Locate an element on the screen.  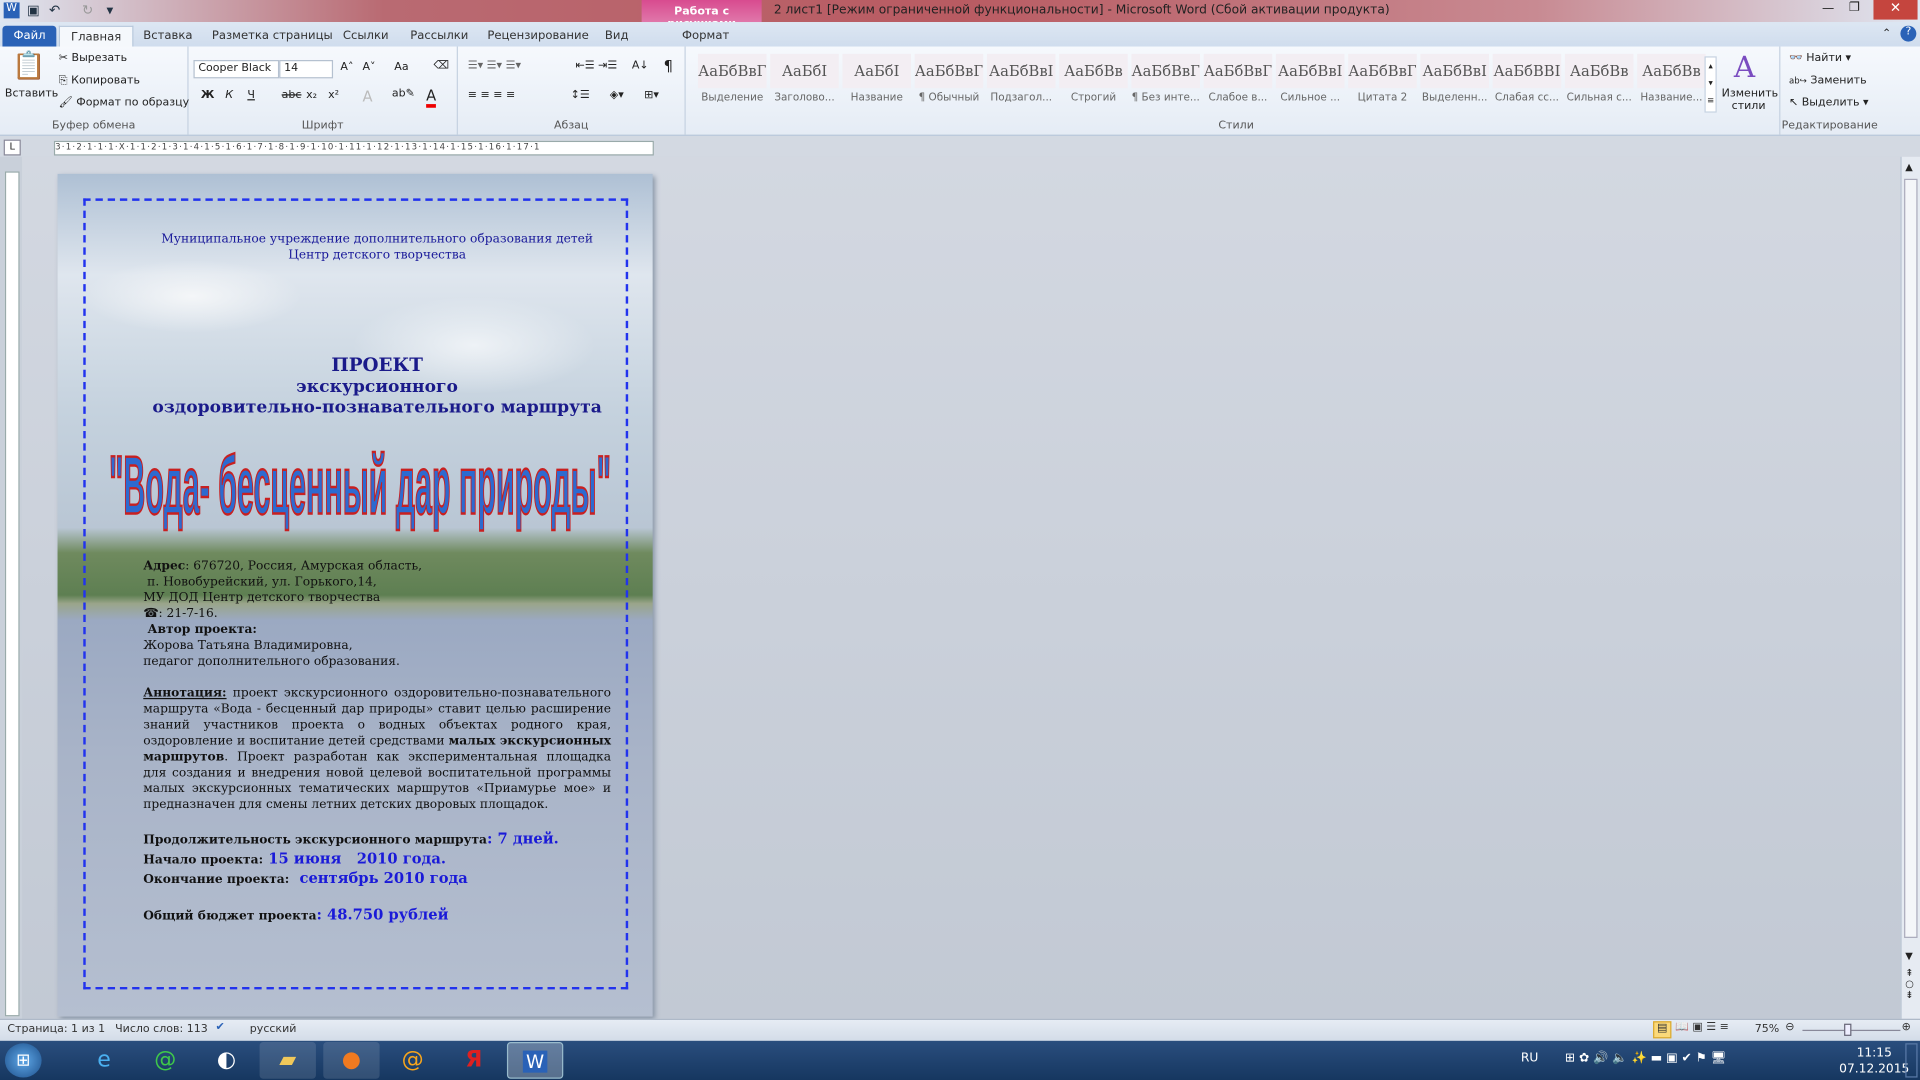
zoom-slider is located at coordinates (1851, 1030).